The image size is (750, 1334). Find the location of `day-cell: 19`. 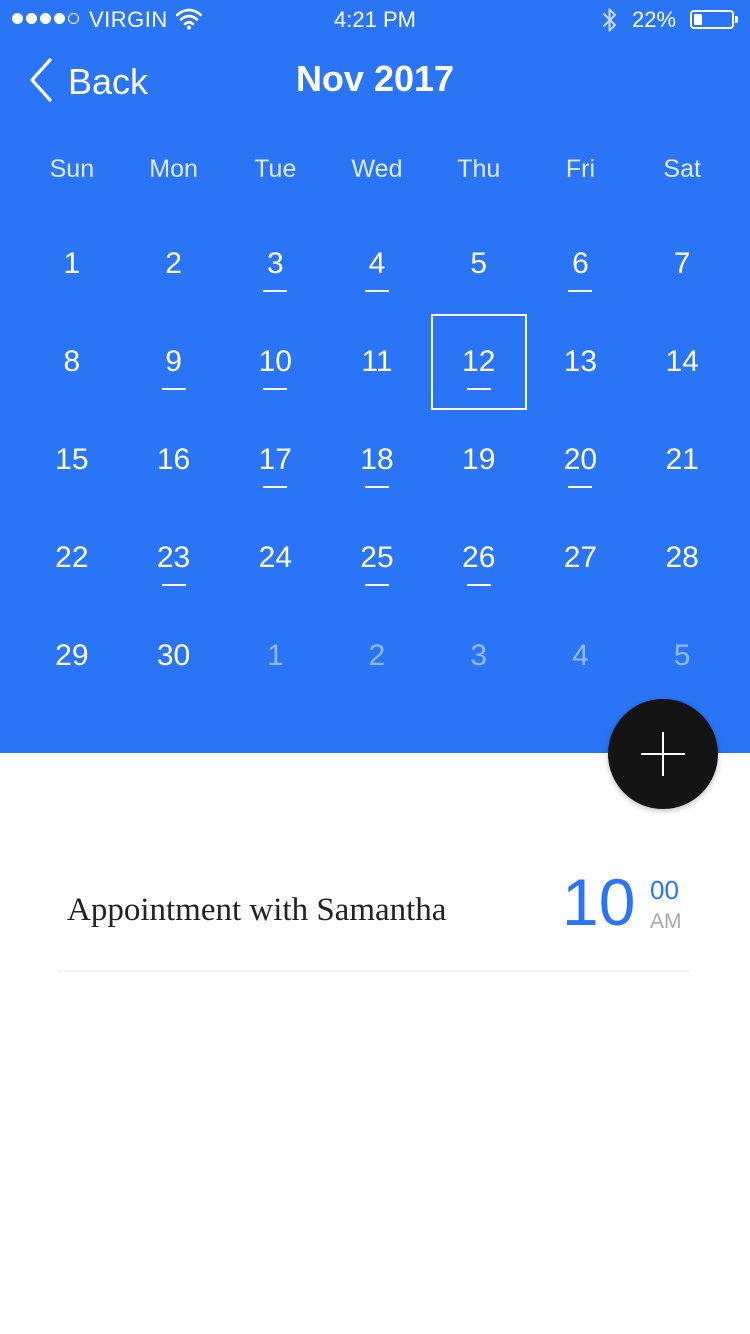

day-cell: 19 is located at coordinates (479, 460).